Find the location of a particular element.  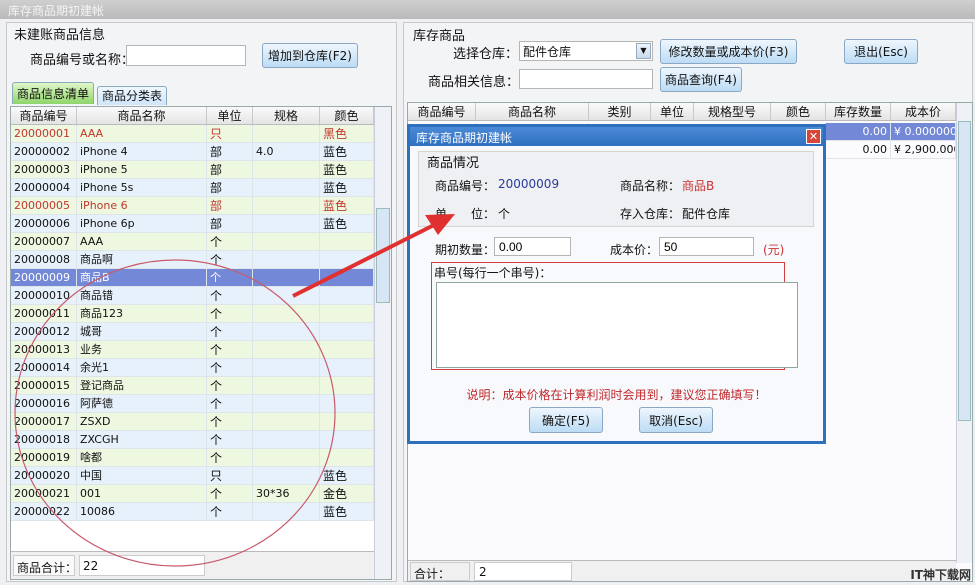

cell-code: 20000011 is located at coordinates (44, 313).